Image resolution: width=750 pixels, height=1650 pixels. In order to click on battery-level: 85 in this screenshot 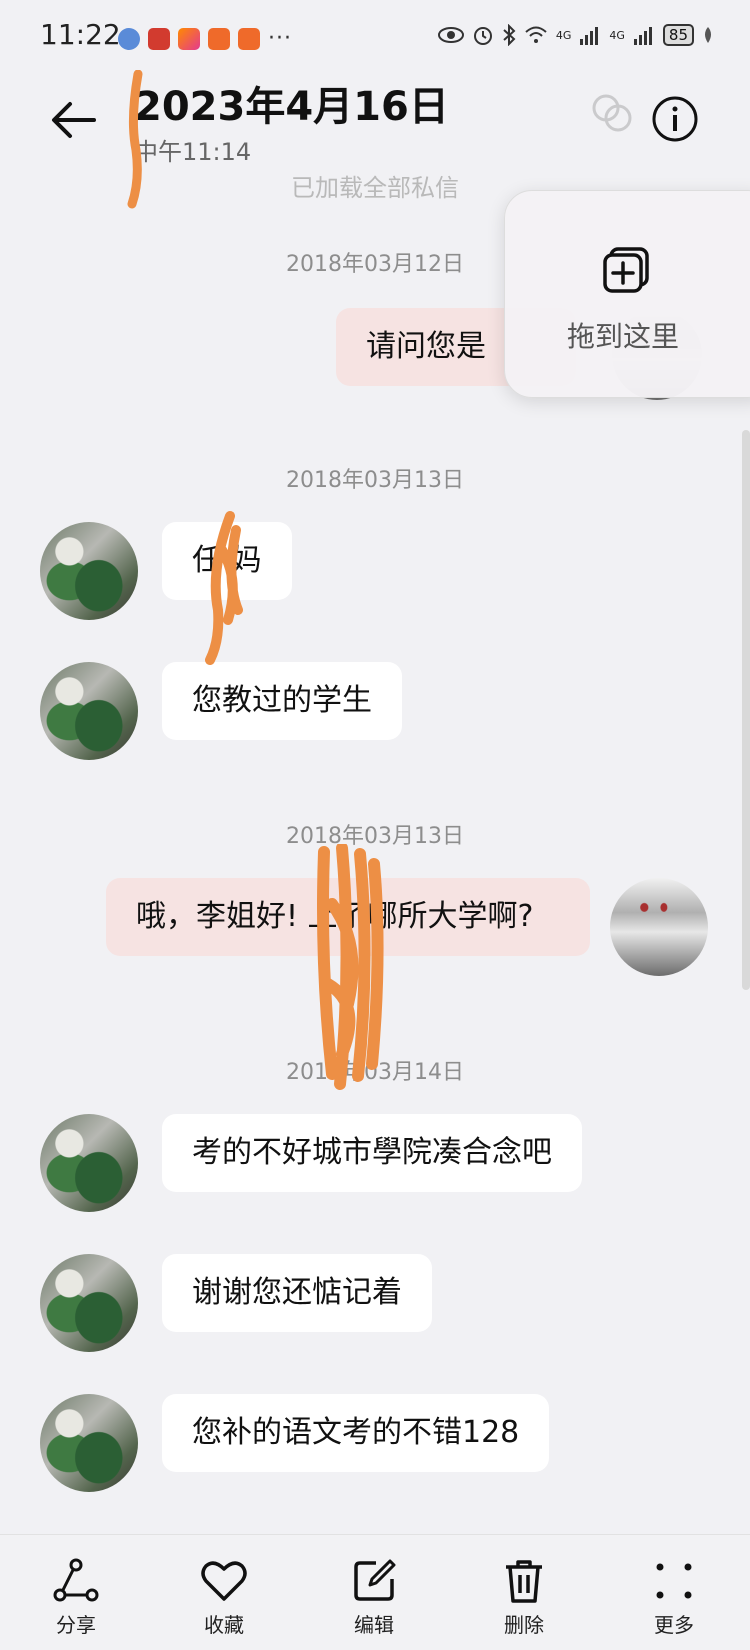, I will do `click(678, 35)`.